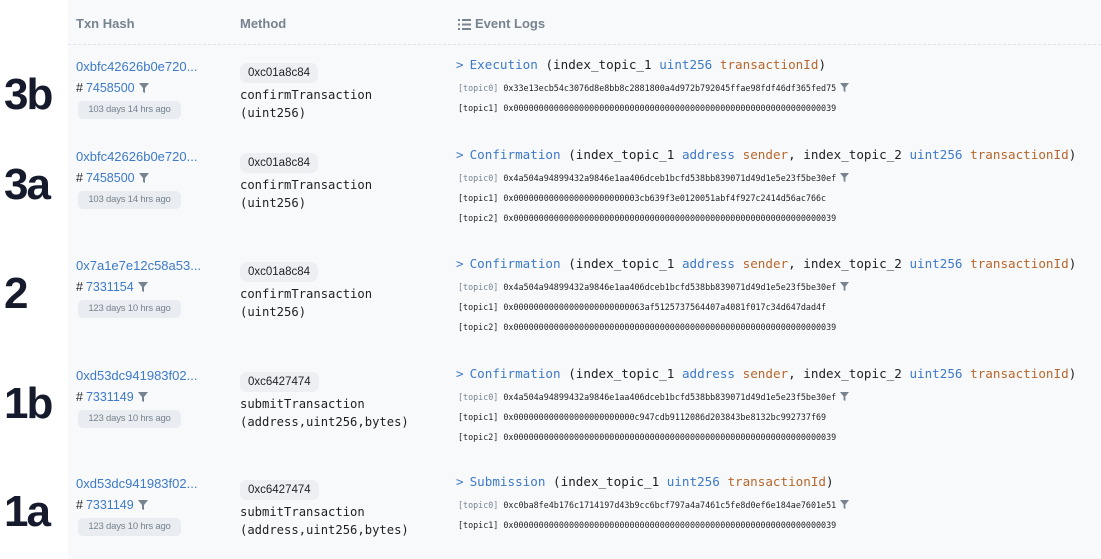 The width and height of the screenshot is (1101, 559). Describe the element at coordinates (849, 373) in the screenshot. I see `event-param-part: , index_topic_2` at that location.